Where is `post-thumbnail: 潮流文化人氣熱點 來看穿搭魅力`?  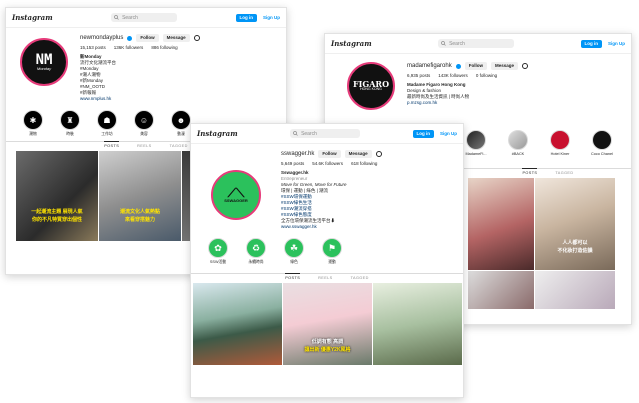 post-thumbnail: 潮流文化人氣熱點 來看穿搭魅力 is located at coordinates (140, 196).